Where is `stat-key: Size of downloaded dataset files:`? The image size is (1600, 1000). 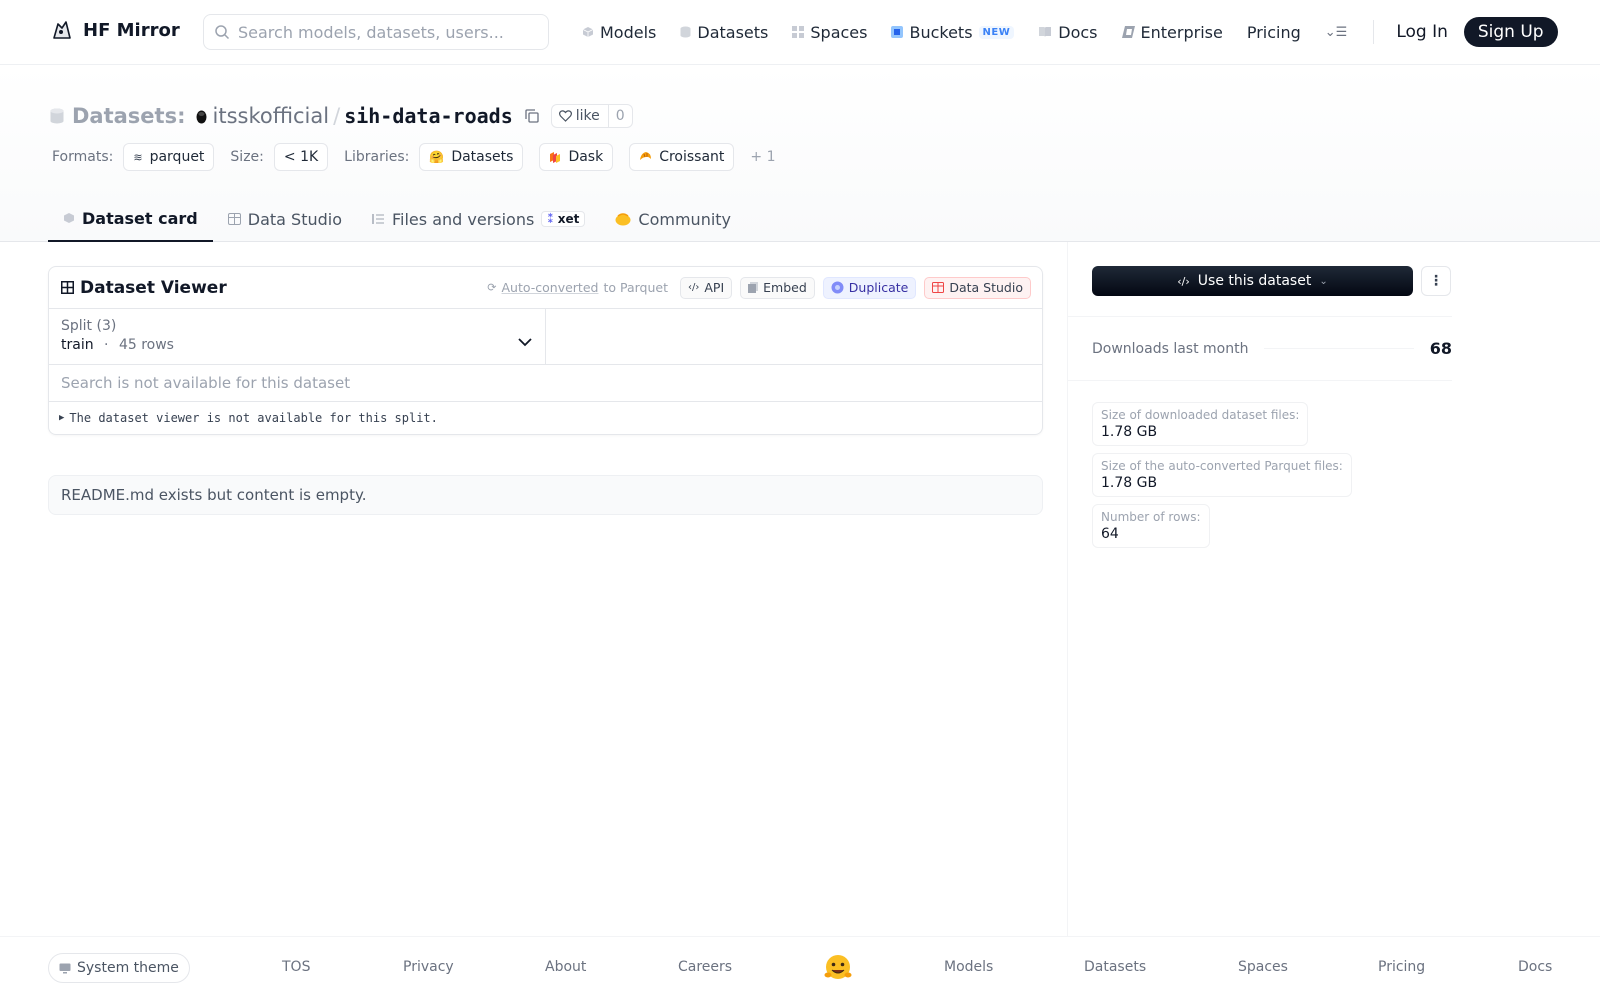 stat-key: Size of downloaded dataset files: is located at coordinates (1200, 415).